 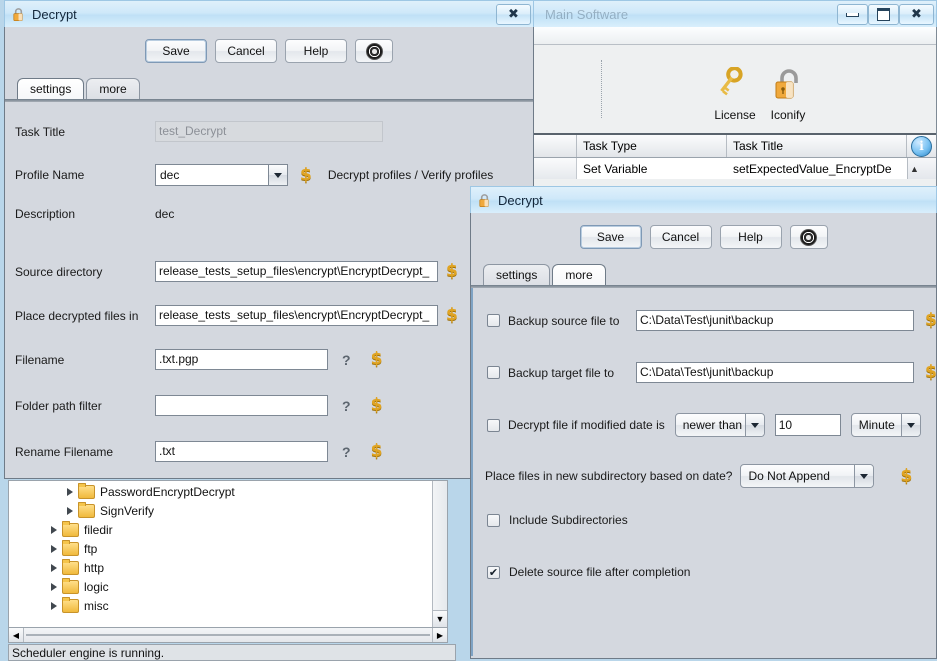 I want to click on maximize-button, so click(x=883, y=14).